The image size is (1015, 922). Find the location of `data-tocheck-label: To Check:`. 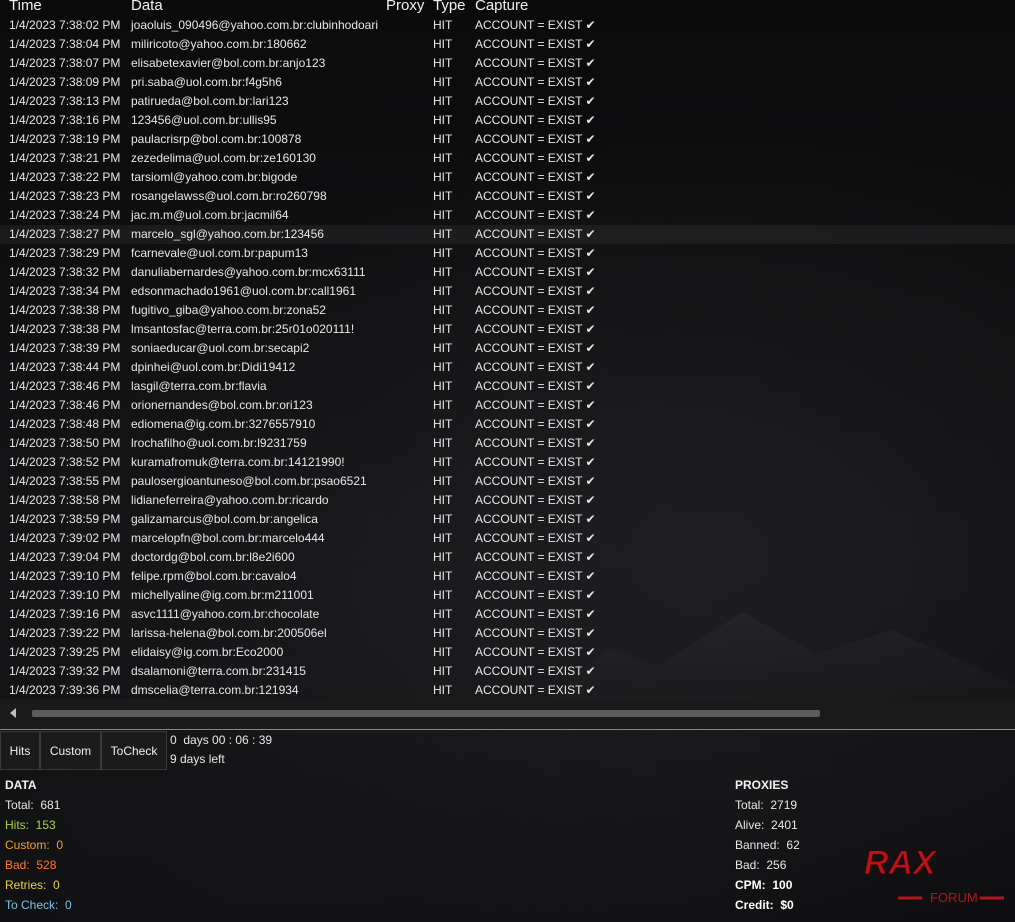

data-tocheck-label: To Check: is located at coordinates (32, 905).